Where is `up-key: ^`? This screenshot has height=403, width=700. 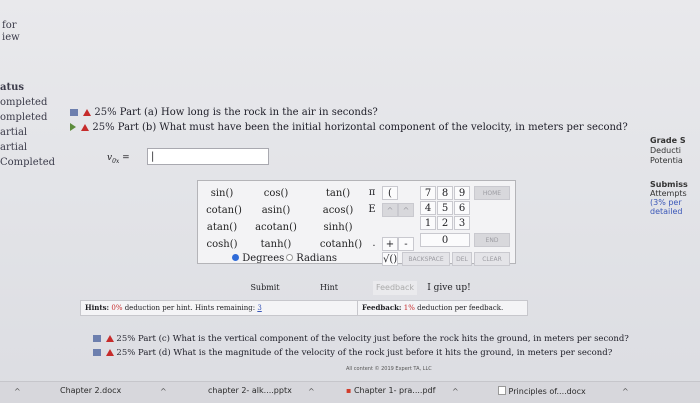
up-key: ^ is located at coordinates (390, 210).